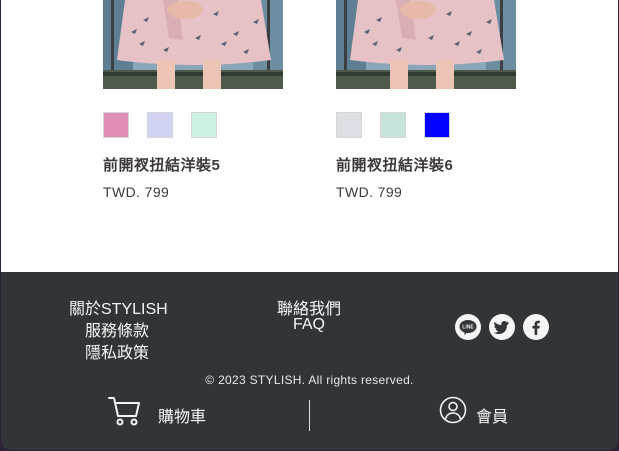  I want to click on twitter-icon, so click(502, 327).